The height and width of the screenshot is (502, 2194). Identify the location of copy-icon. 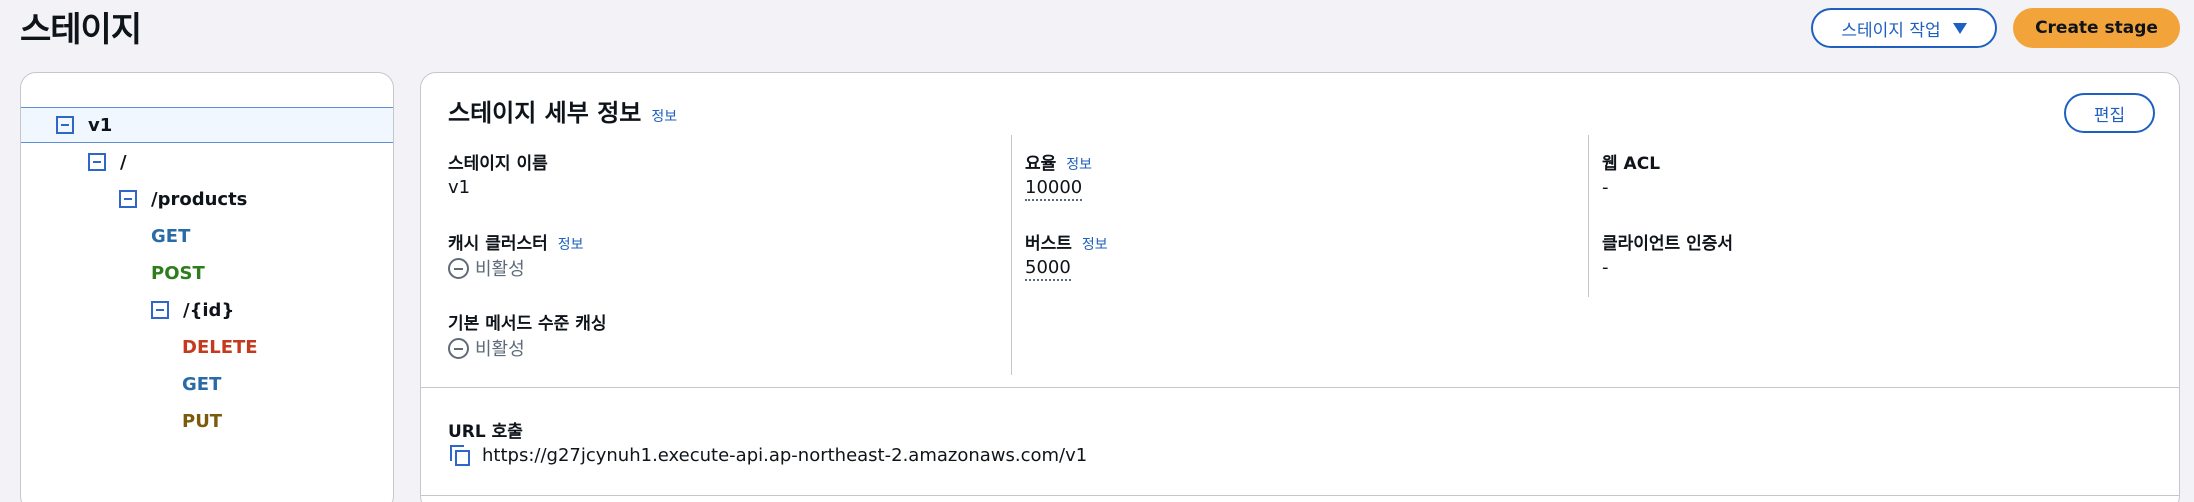
(460, 455).